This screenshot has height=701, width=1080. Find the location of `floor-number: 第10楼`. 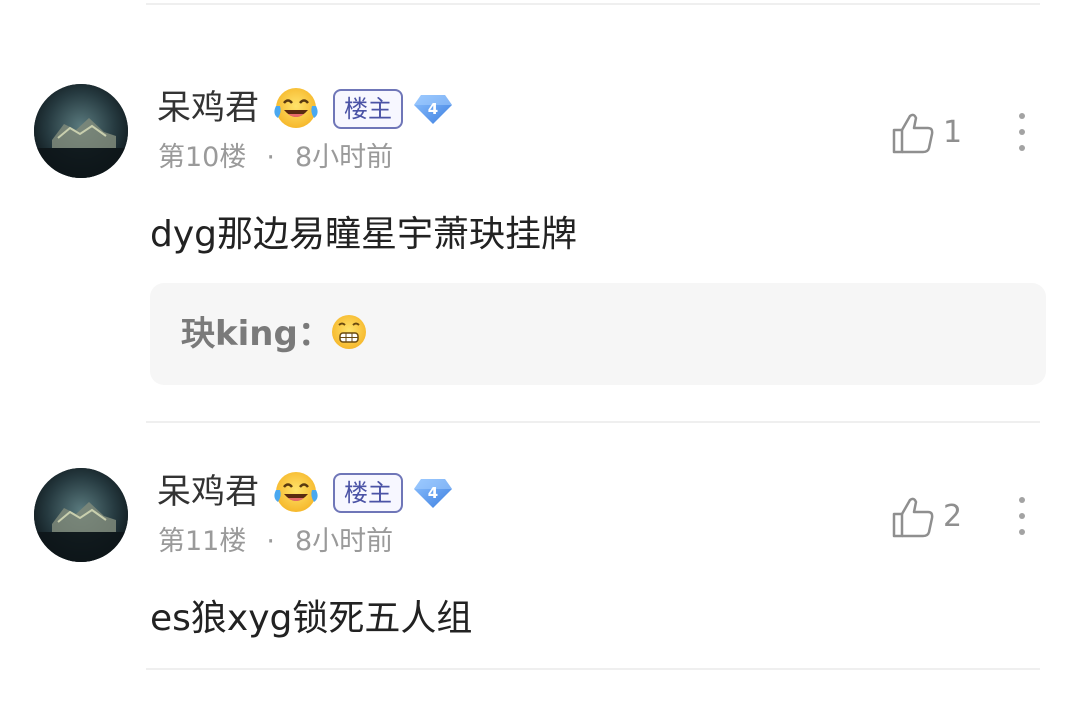

floor-number: 第10楼 is located at coordinates (202, 157).